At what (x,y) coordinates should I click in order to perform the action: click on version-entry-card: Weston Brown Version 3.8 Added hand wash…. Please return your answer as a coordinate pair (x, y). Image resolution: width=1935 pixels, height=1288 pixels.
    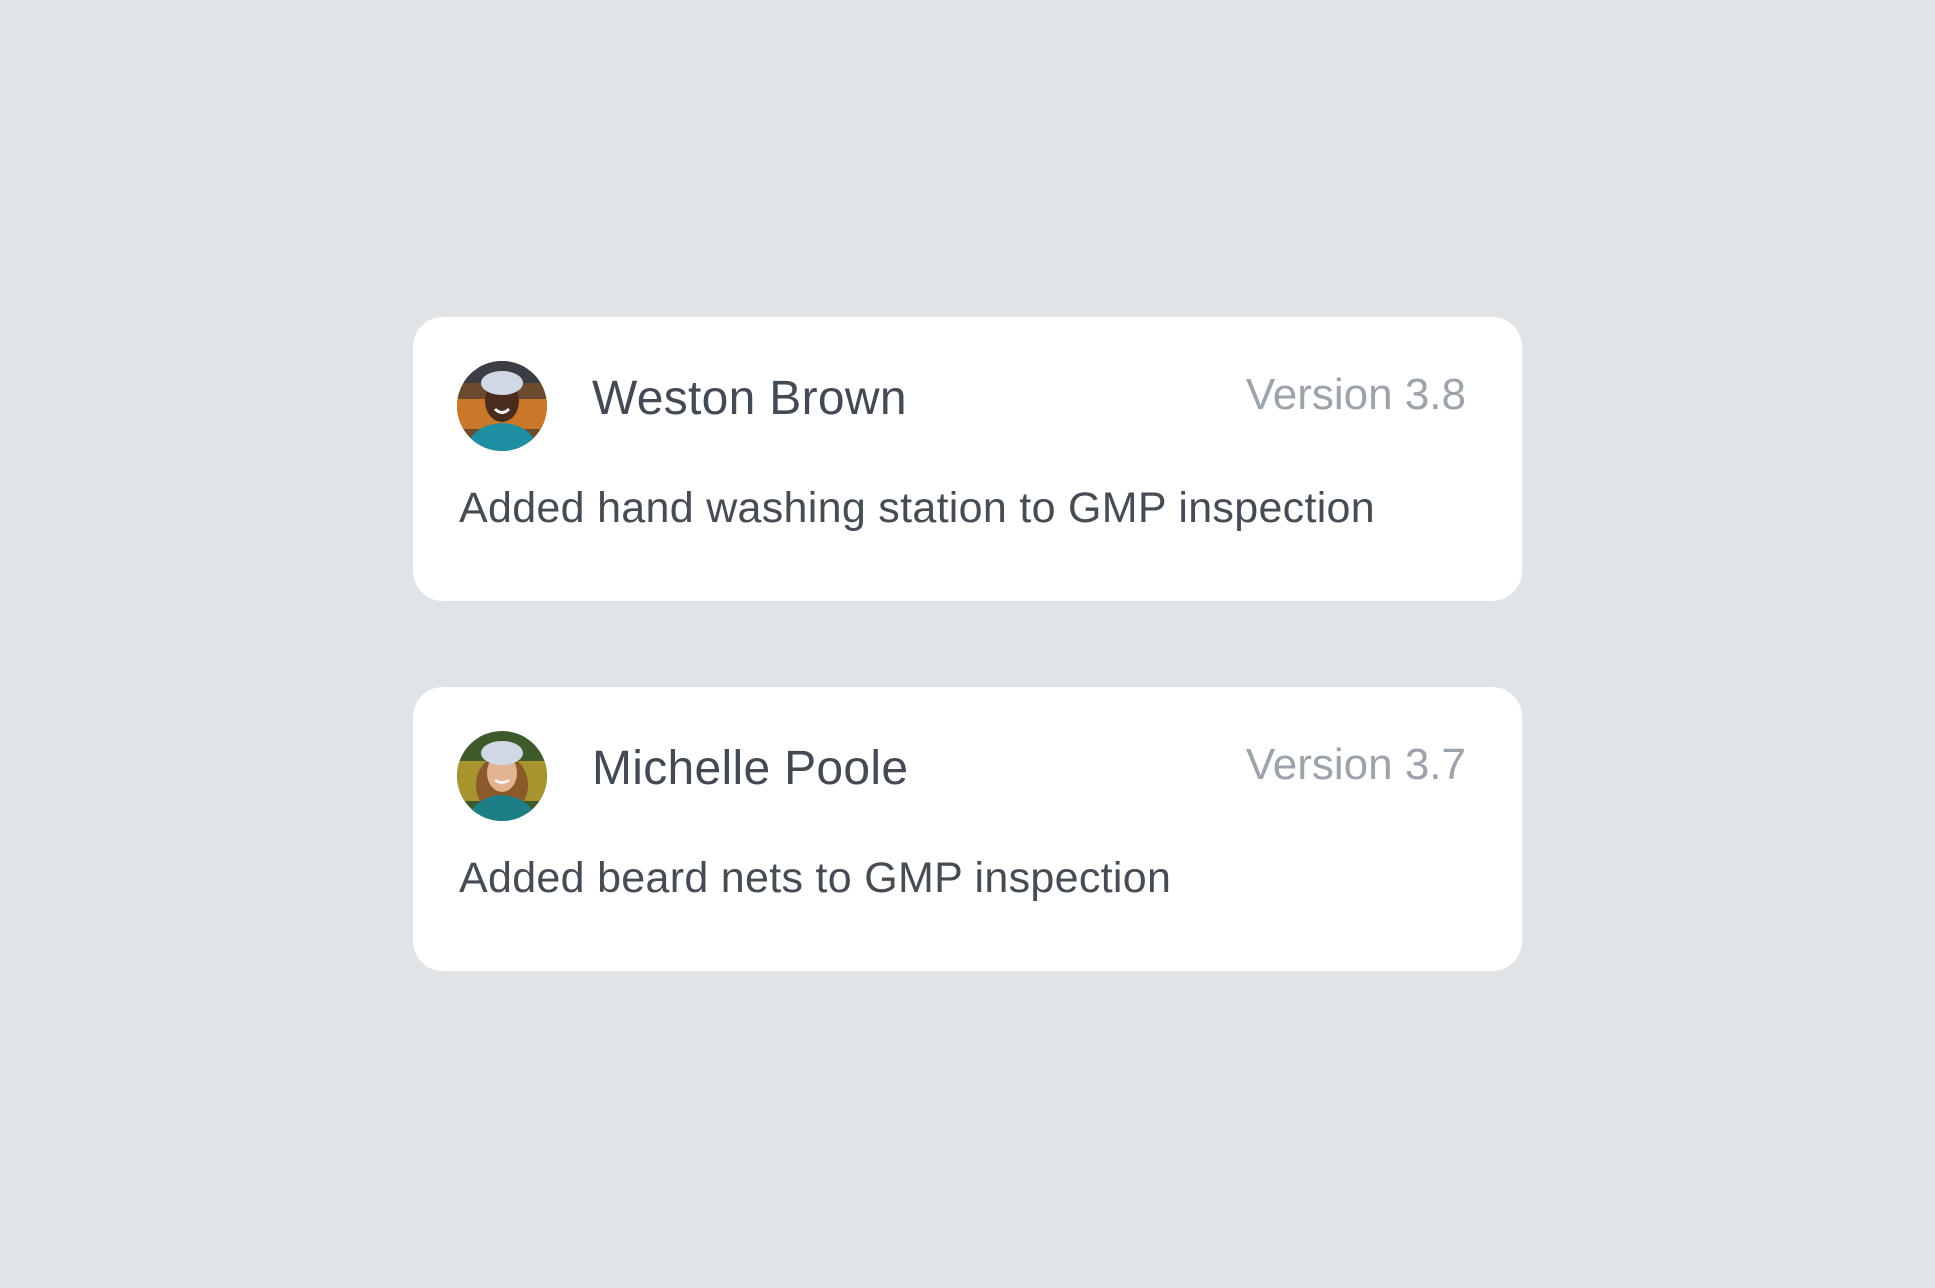
    Looking at the image, I should click on (967, 459).